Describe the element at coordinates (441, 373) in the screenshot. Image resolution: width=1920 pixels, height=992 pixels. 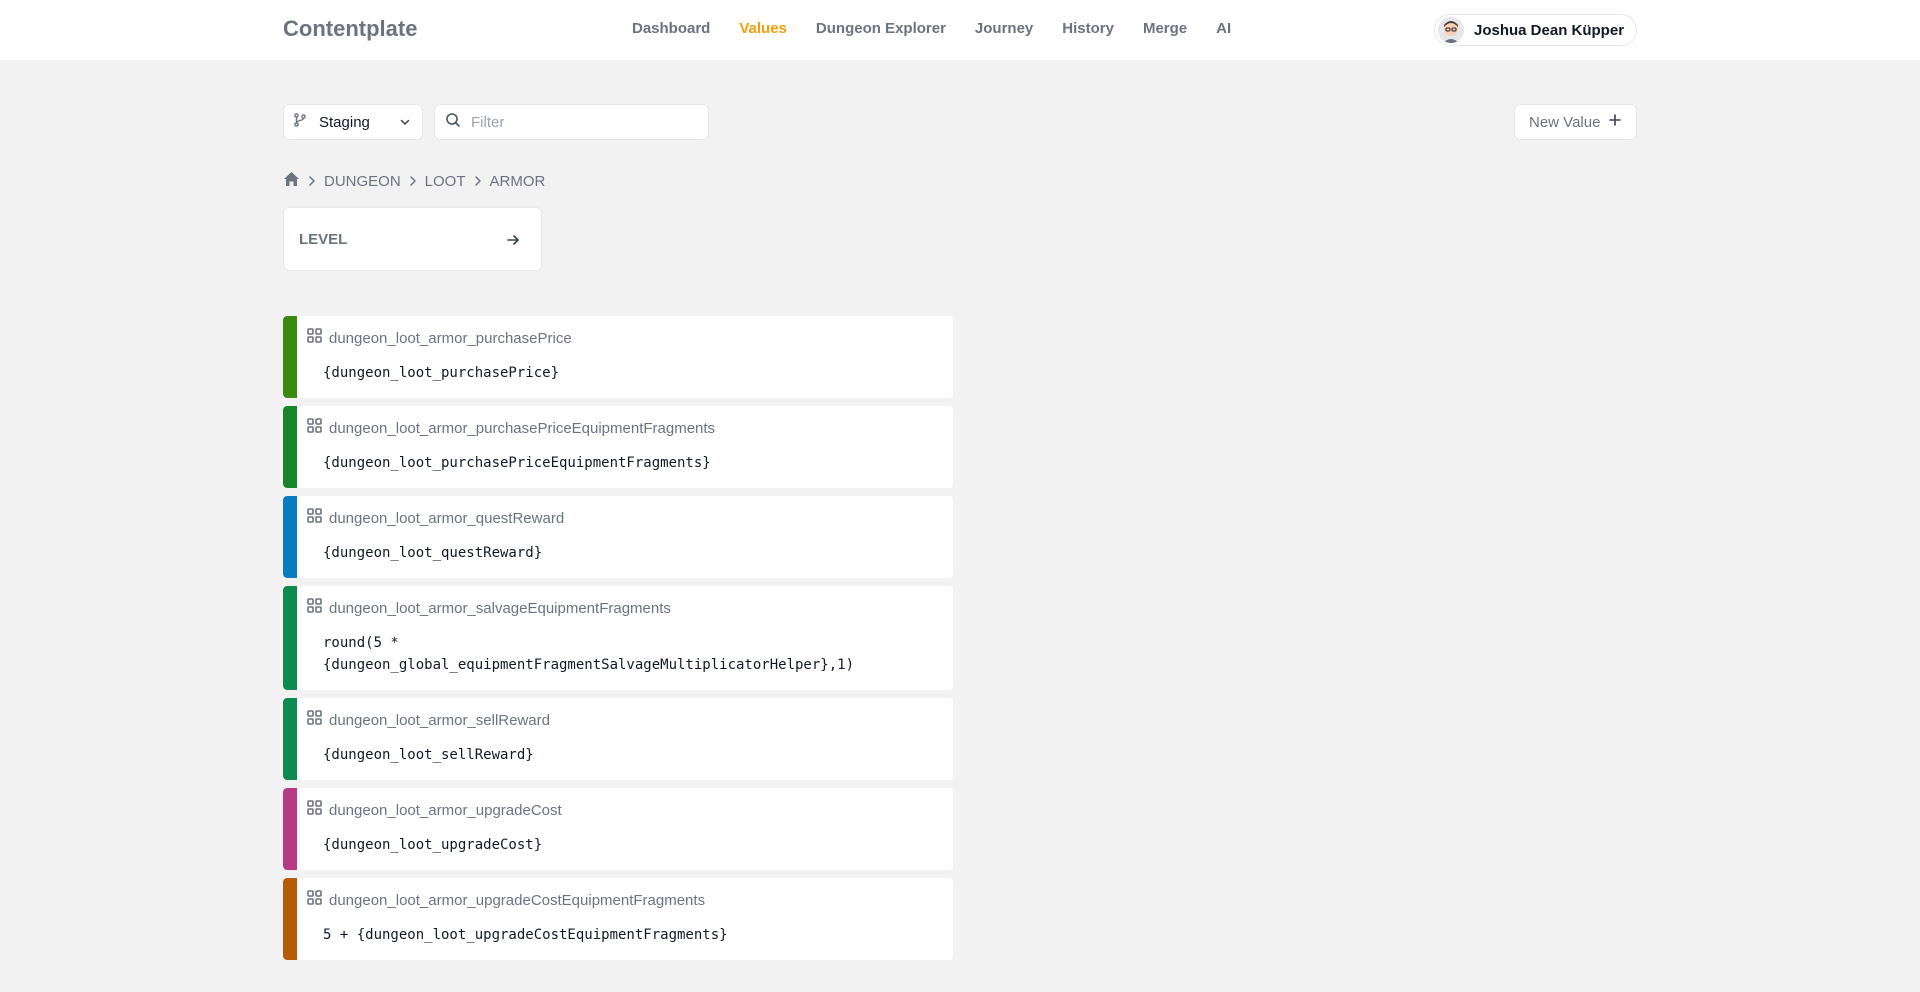
I see `value-expression: {dungeon_loot_purchasePrice}` at that location.